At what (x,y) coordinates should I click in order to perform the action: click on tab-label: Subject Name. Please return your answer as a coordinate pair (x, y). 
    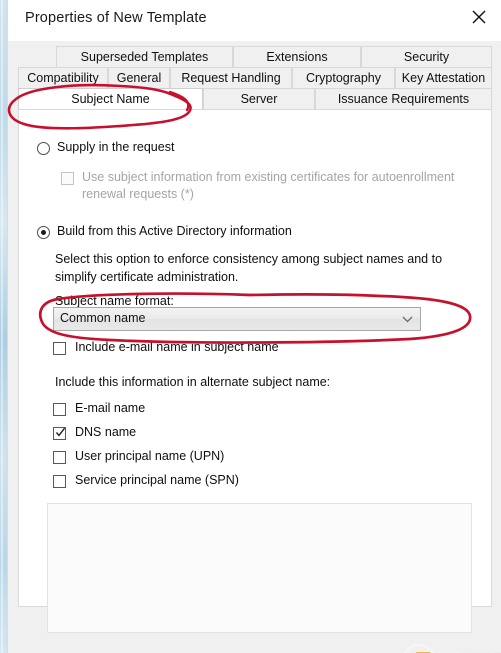
    Looking at the image, I should click on (110, 99).